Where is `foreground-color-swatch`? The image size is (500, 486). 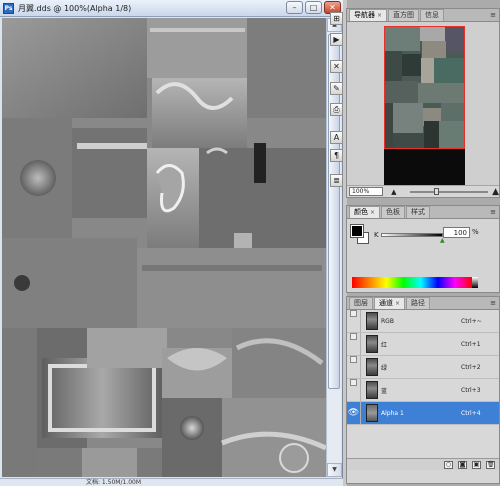
foreground-color-swatch is located at coordinates (357, 231).